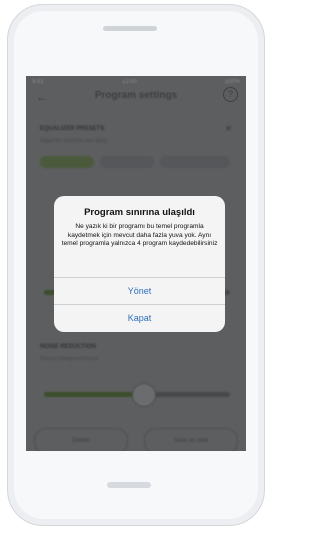 The width and height of the screenshot is (320, 536). What do you see at coordinates (74, 141) in the screenshot?
I see `section-subtitle-equalizer: Adjust the sound to your liking.` at bounding box center [74, 141].